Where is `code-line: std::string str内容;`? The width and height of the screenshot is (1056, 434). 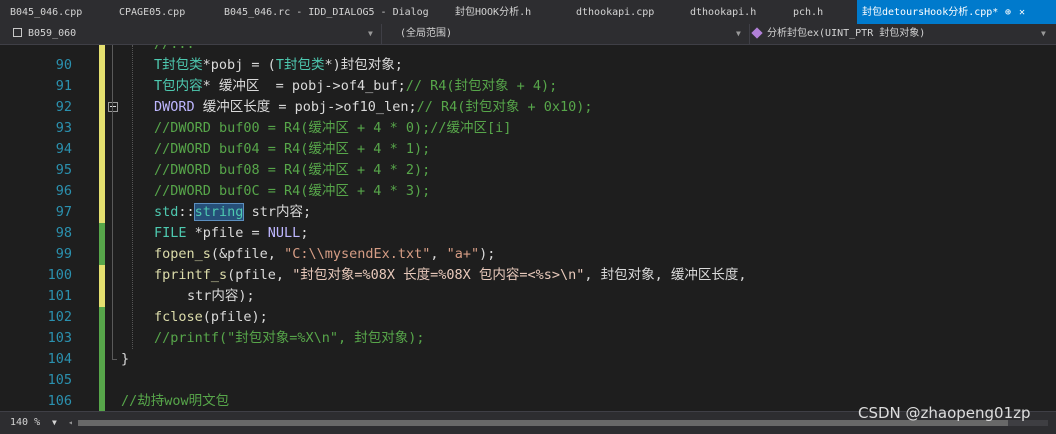
code-line: std::string str内容; is located at coordinates (232, 212).